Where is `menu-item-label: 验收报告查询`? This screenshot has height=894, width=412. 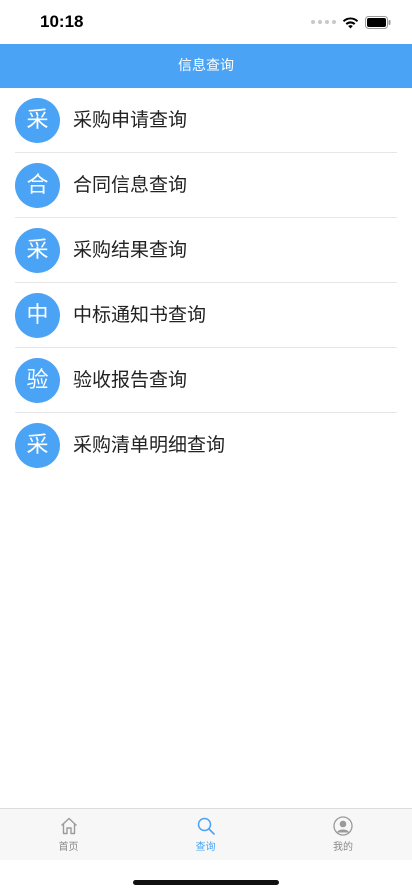
menu-item-label: 验收报告查询 is located at coordinates (130, 380).